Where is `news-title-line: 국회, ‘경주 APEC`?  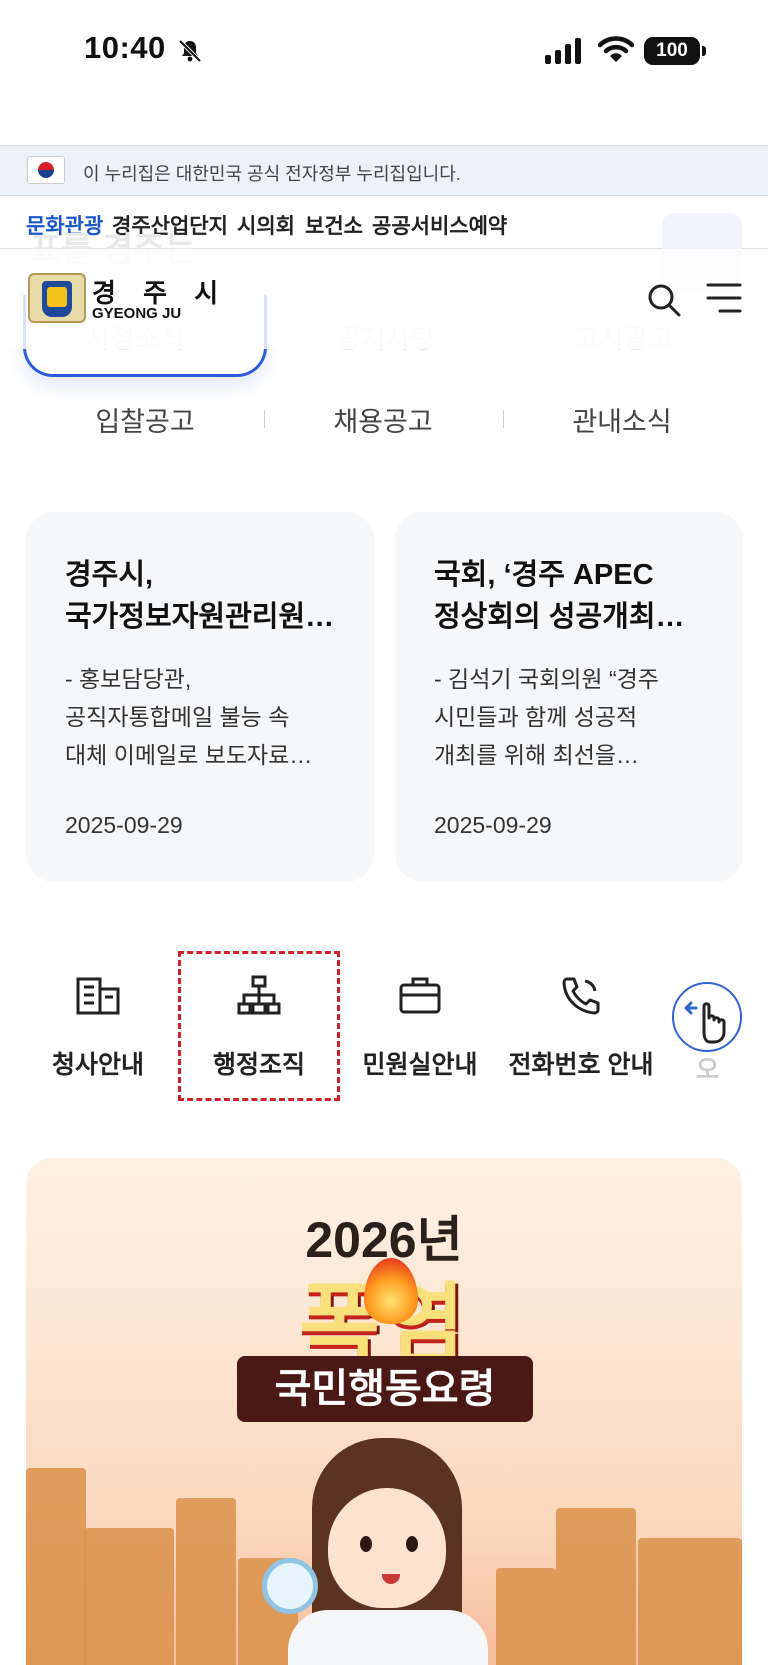
news-title-line: 국회, ‘경주 APEC is located at coordinates (544, 575).